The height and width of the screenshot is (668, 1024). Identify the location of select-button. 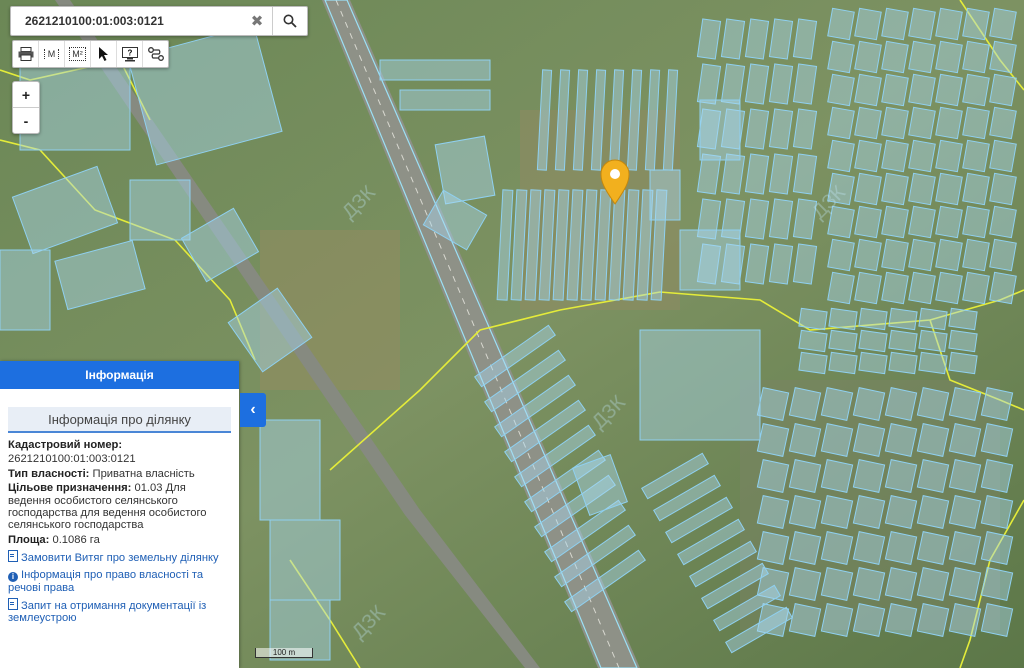
(104, 54).